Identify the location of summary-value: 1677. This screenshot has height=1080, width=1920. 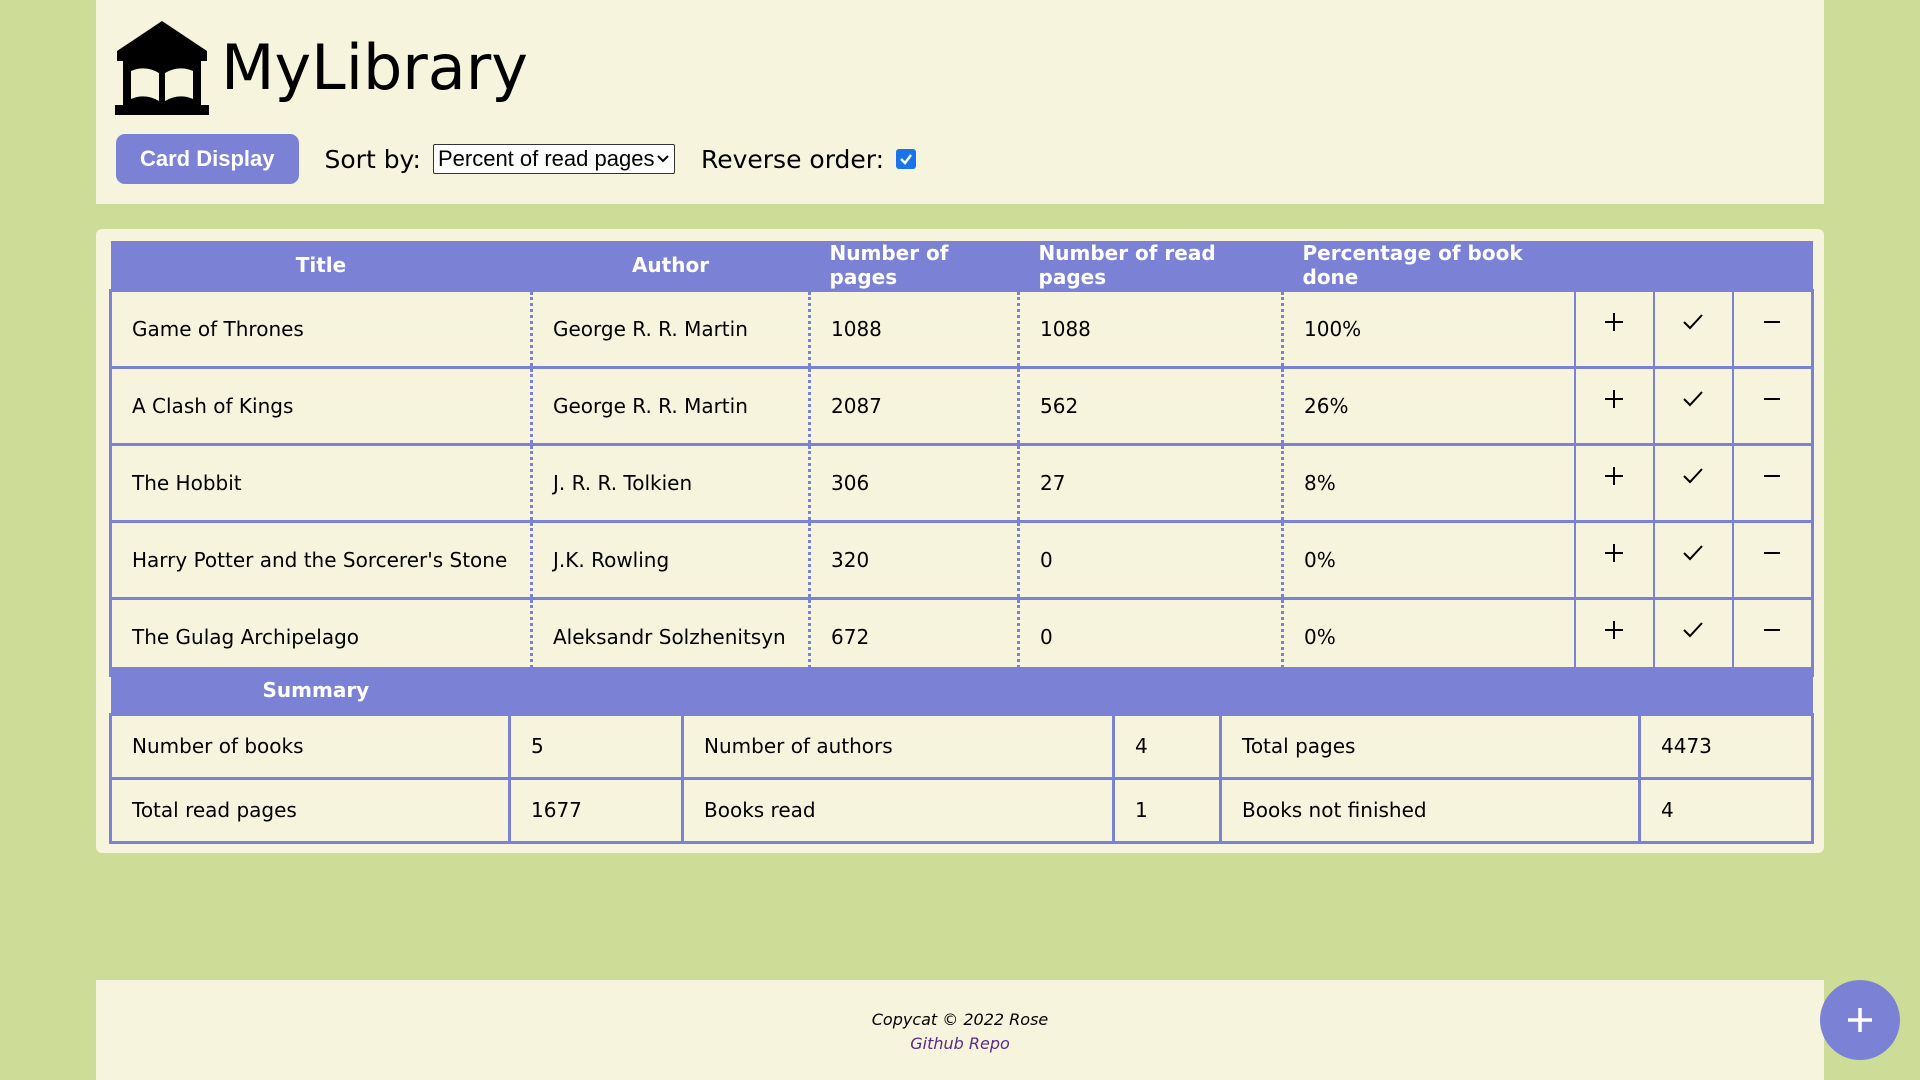
(596, 810).